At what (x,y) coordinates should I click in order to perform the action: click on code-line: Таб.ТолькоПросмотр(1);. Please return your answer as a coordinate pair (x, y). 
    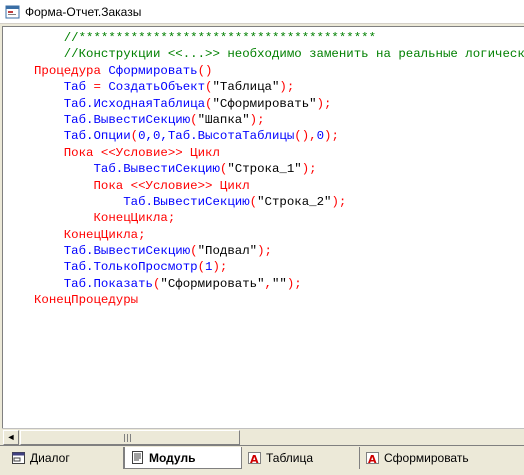
    Looking at the image, I should click on (279, 267).